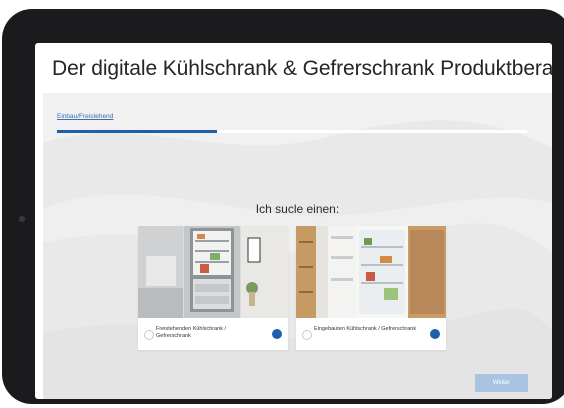 This screenshot has height=408, width=564. Describe the element at coordinates (501, 383) in the screenshot. I see `next-button: Weiter` at that location.